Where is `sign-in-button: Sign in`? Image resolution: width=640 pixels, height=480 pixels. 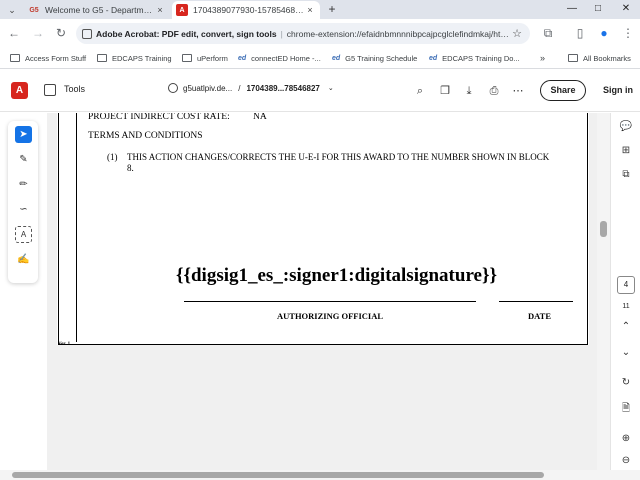
sign-in-button: Sign in is located at coordinates (618, 90).